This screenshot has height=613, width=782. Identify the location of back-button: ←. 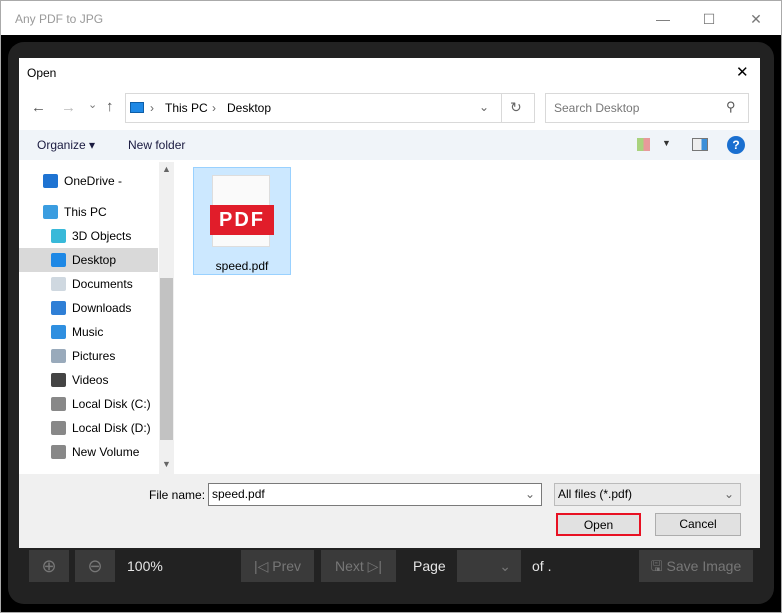
(38, 107).